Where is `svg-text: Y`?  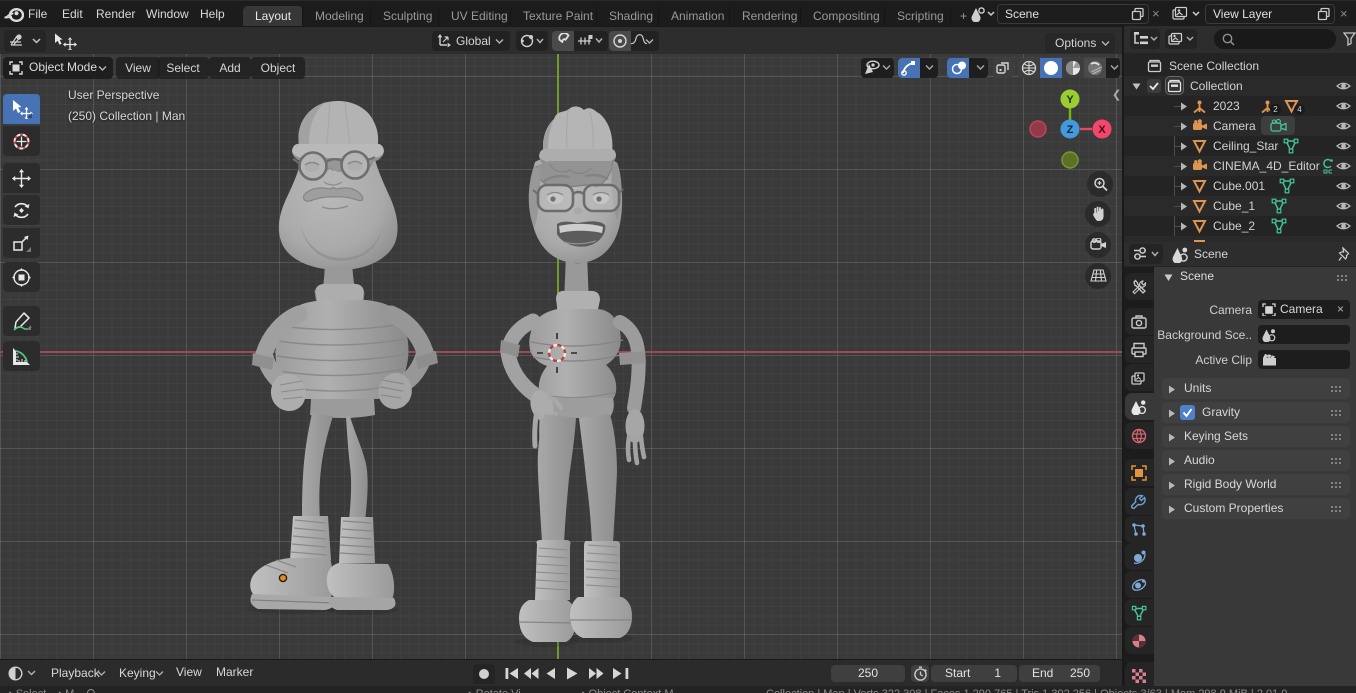
svg-text: Y is located at coordinates (1070, 100).